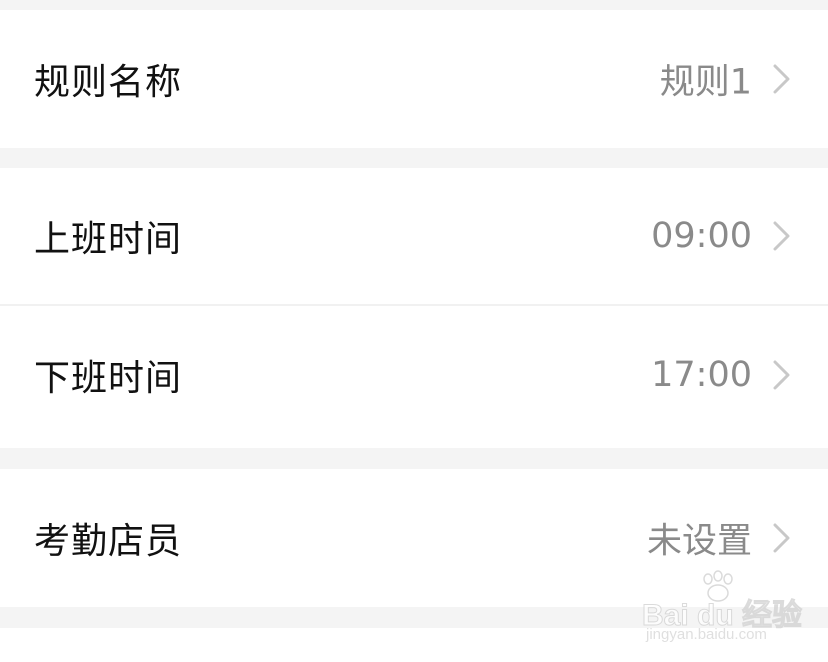 This screenshot has width=828, height=662. Describe the element at coordinates (414, 645) in the screenshot. I see `group-next-partial` at that location.